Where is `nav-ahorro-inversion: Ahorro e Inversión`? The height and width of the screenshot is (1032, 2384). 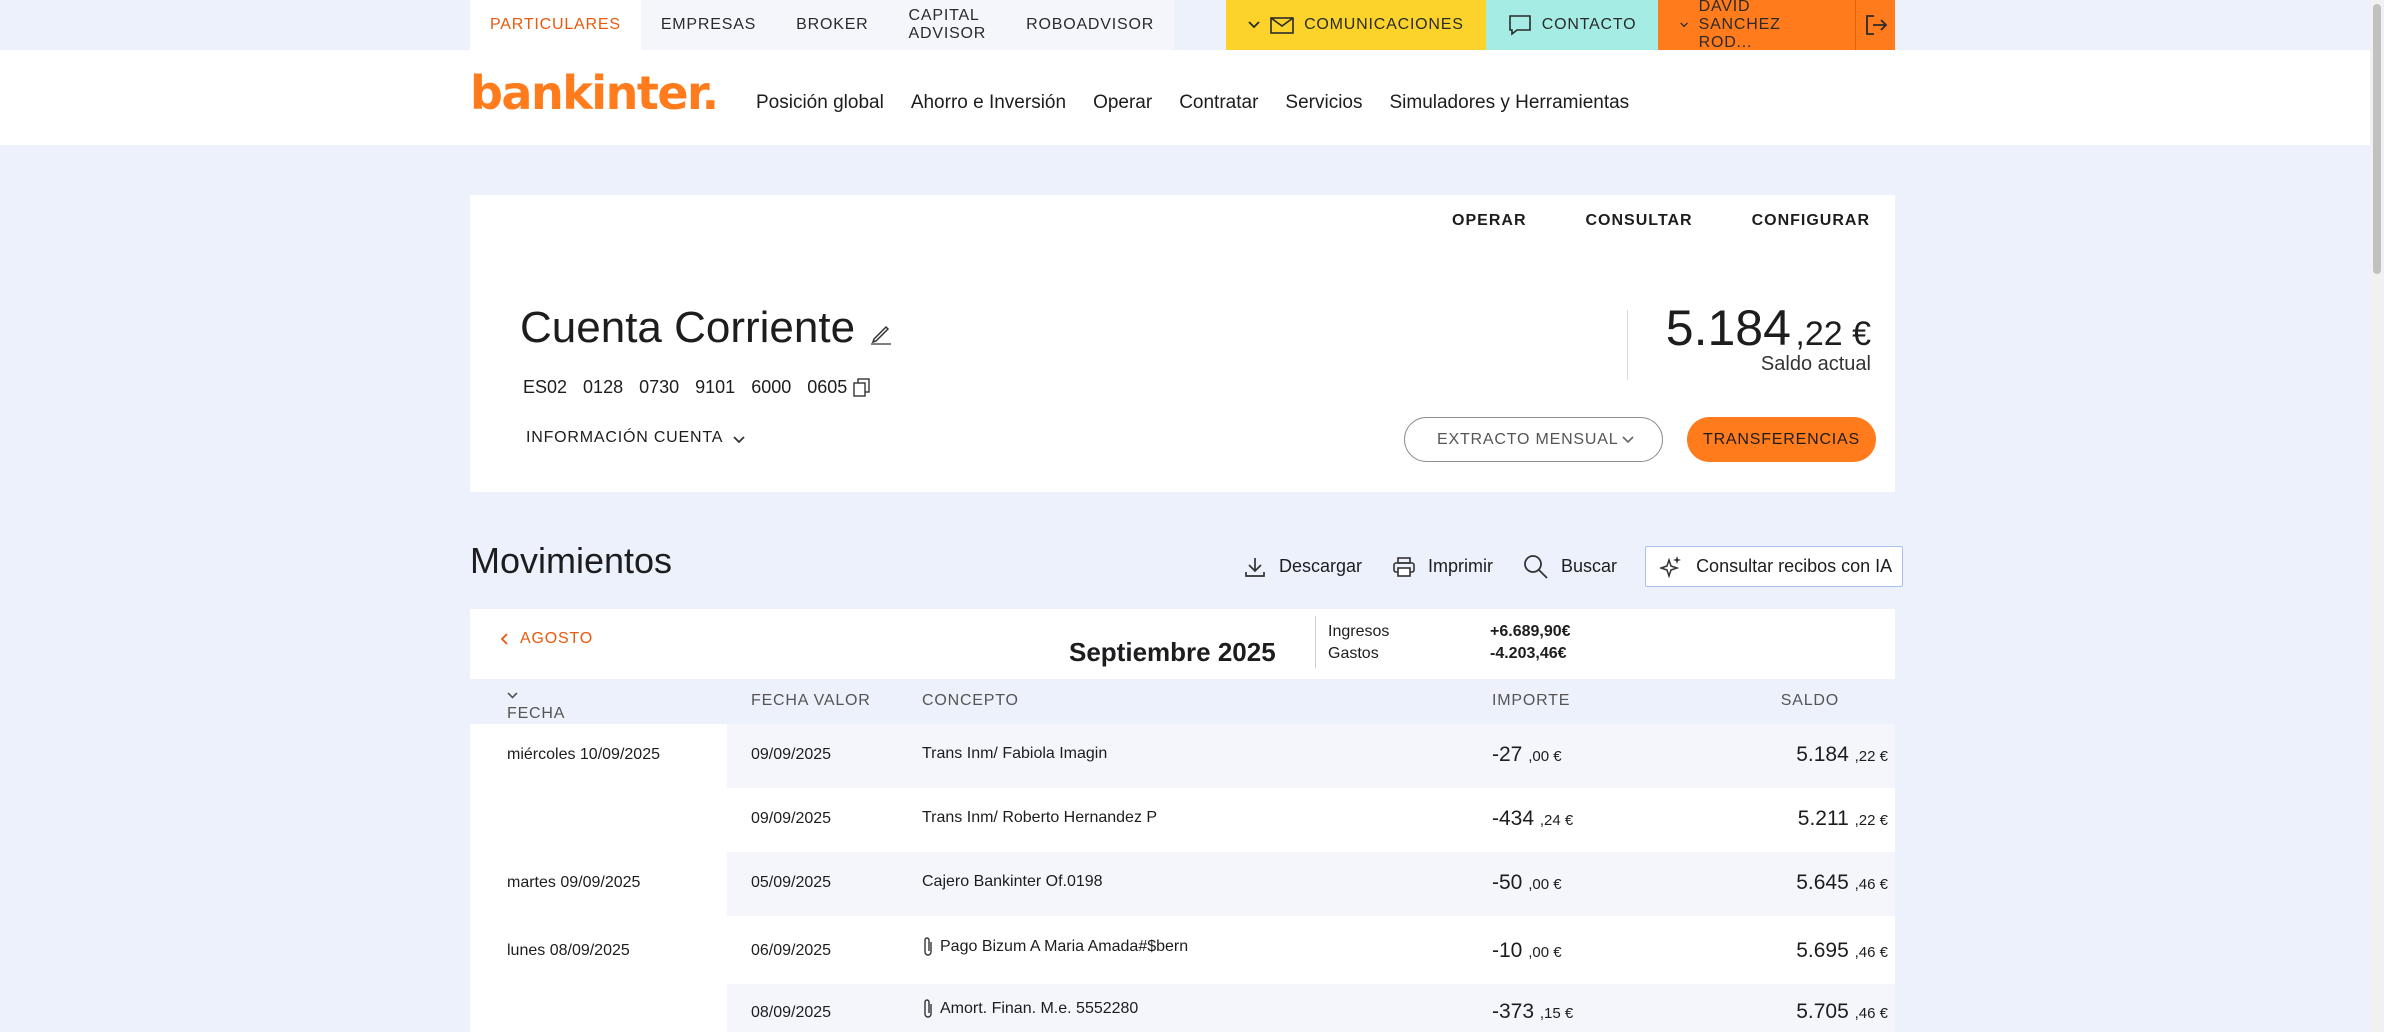
nav-ahorro-inversion: Ahorro e Inversión is located at coordinates (988, 103).